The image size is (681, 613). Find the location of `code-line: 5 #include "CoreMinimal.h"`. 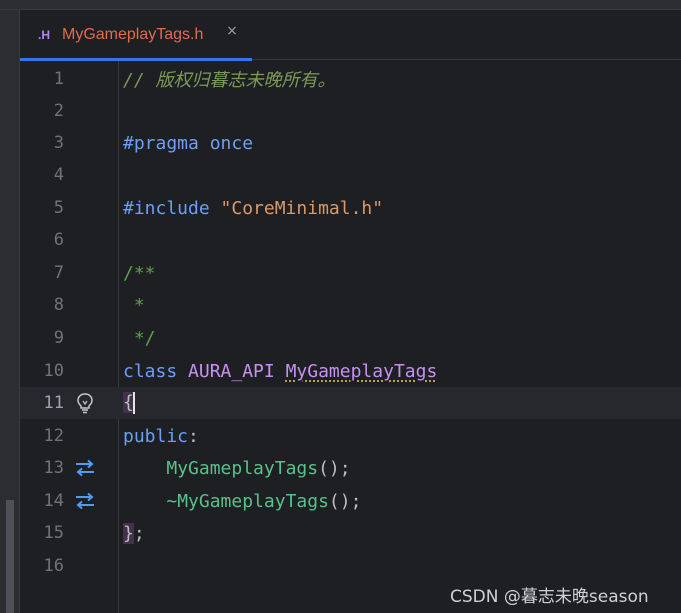

code-line: 5 #include "CoreMinimal.h" is located at coordinates (350, 208).